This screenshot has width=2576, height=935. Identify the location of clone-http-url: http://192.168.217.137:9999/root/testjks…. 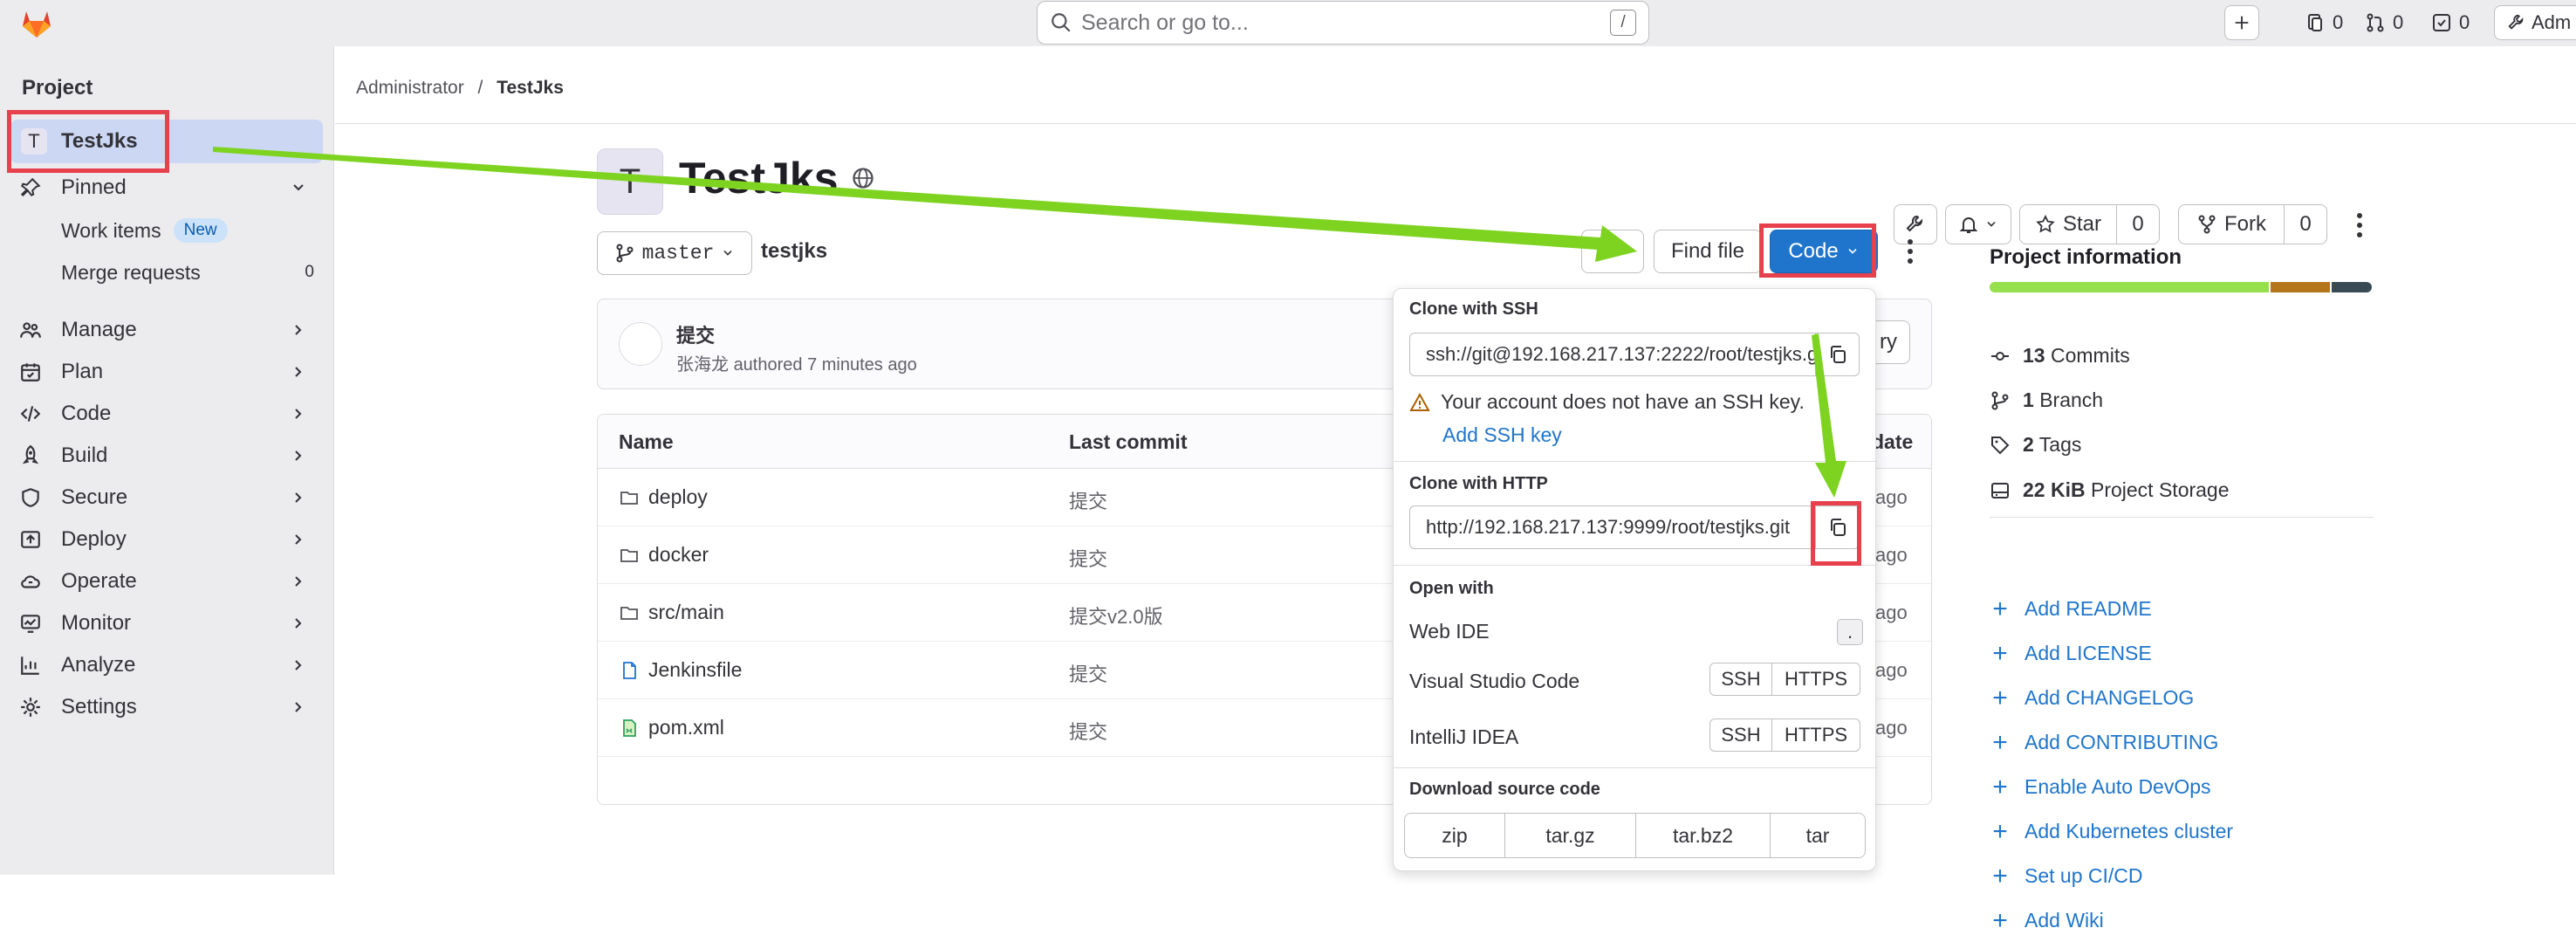
(1613, 527).